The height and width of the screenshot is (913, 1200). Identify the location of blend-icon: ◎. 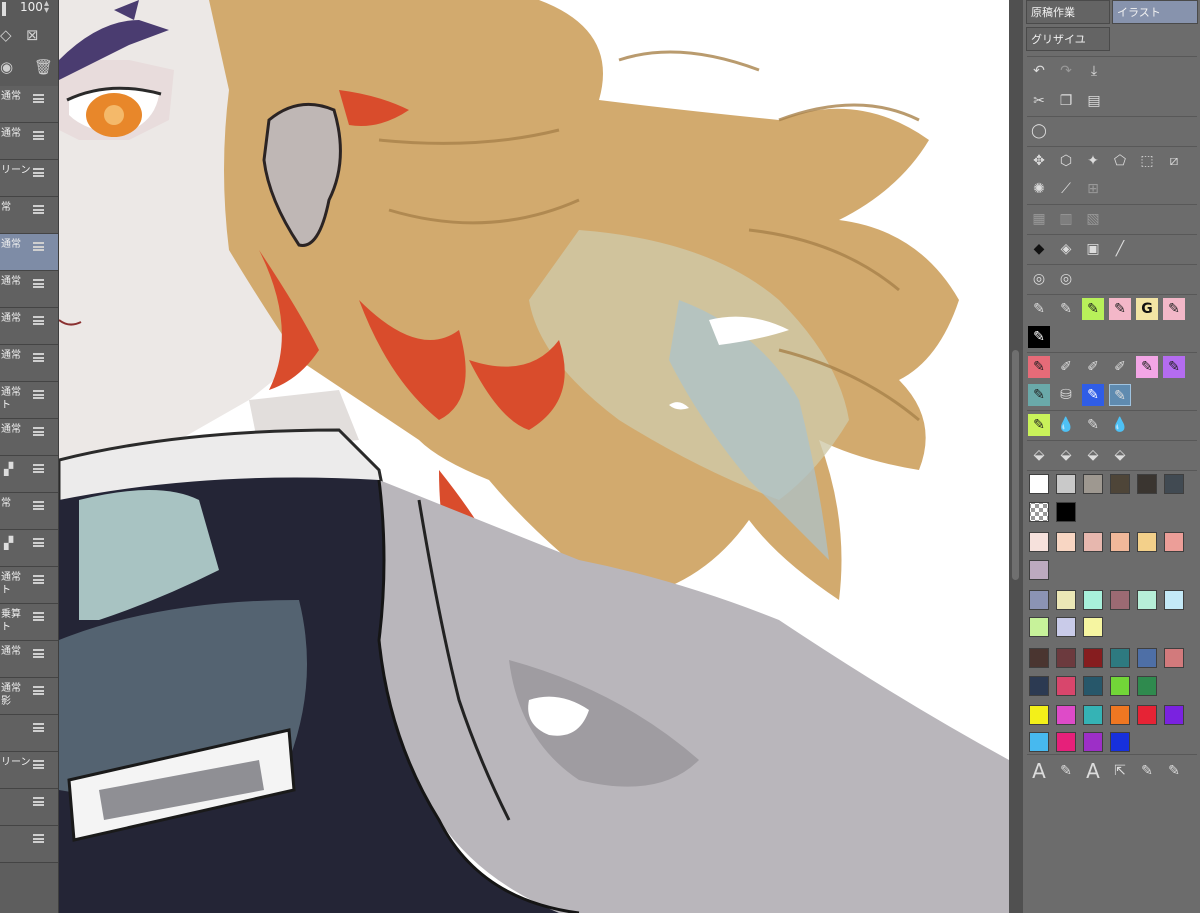
(1039, 279).